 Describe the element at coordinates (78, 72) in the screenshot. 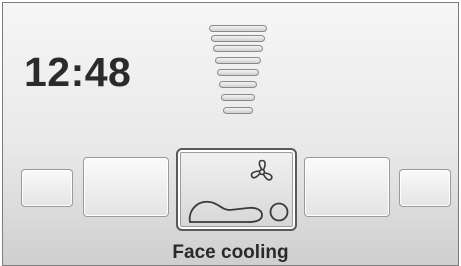

I see `clock-display: 12:48` at that location.